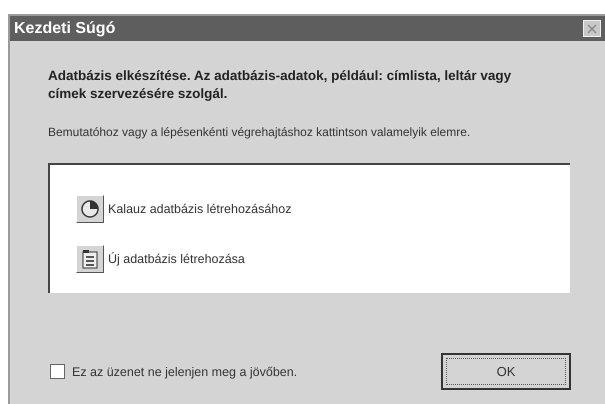 This screenshot has height=404, width=605. I want to click on option-link: Új adatbázis létrehozása, so click(176, 259).